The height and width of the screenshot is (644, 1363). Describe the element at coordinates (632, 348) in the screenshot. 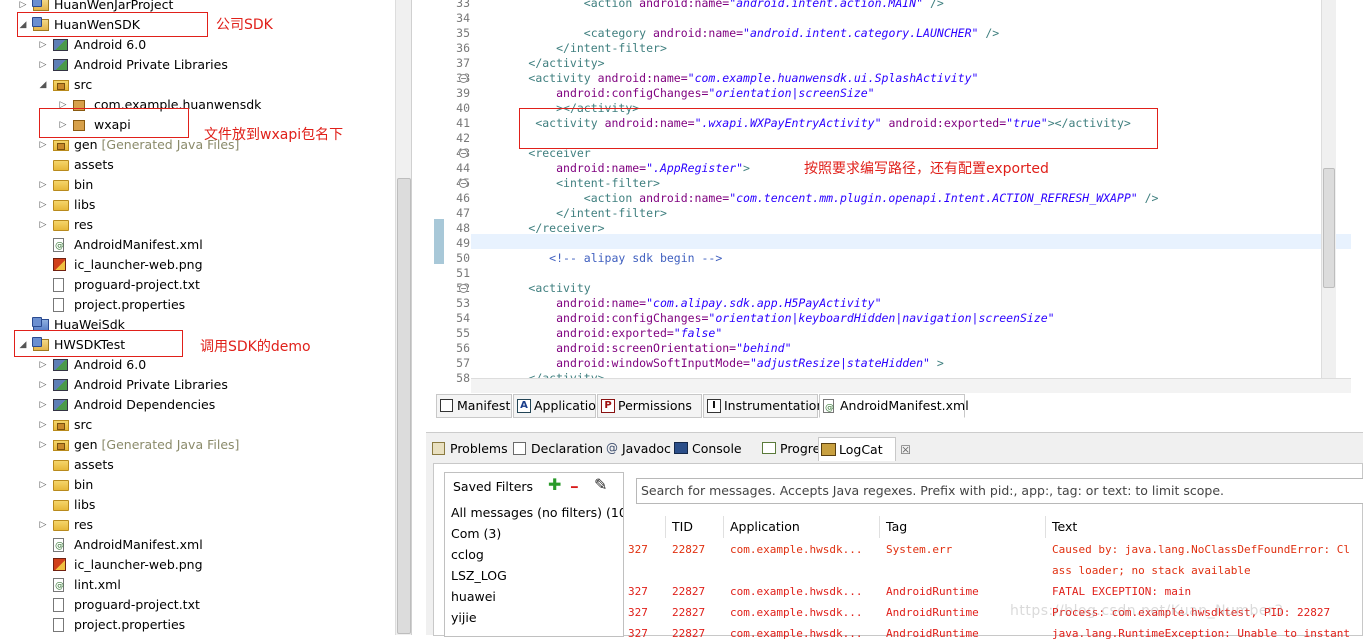

I see `code-line: android:screenOrientation="behind"` at that location.